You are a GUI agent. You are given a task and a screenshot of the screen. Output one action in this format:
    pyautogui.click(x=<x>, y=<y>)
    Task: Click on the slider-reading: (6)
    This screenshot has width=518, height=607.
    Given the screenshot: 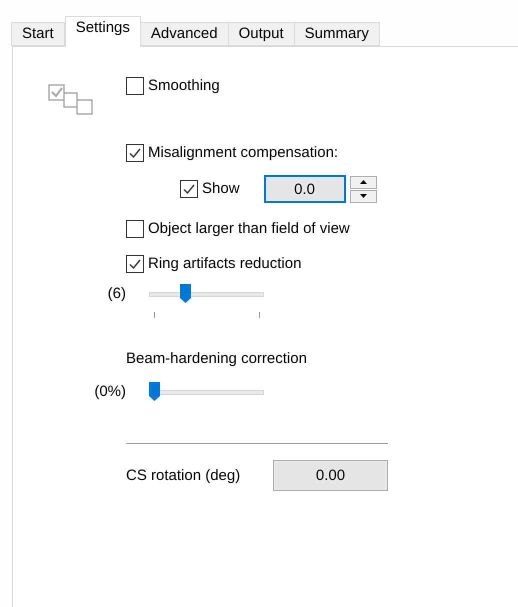 What is the action you would take?
    pyautogui.click(x=116, y=294)
    